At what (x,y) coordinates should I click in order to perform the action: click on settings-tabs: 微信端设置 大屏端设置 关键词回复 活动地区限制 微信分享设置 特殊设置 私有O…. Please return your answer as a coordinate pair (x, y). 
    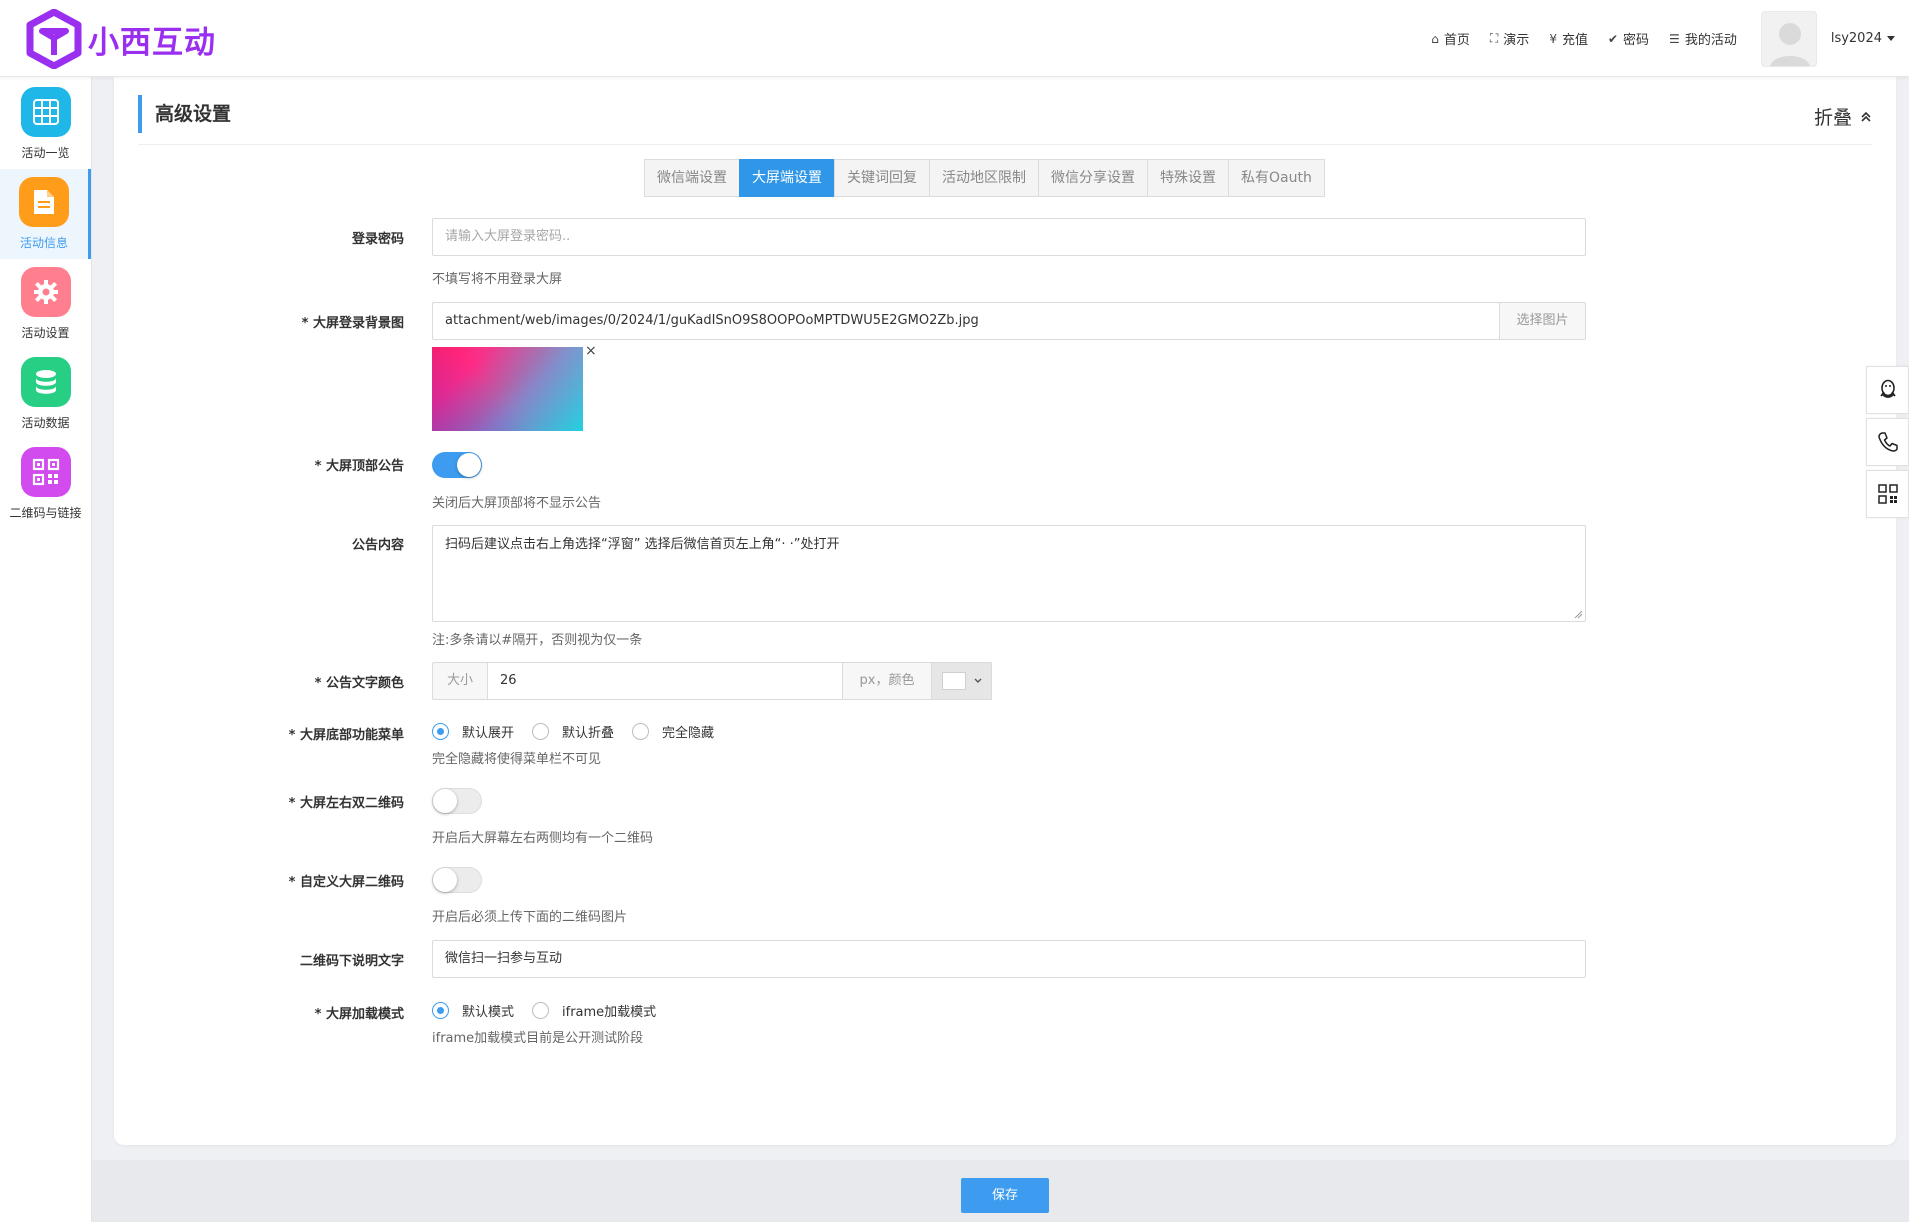
    Looking at the image, I should click on (984, 178).